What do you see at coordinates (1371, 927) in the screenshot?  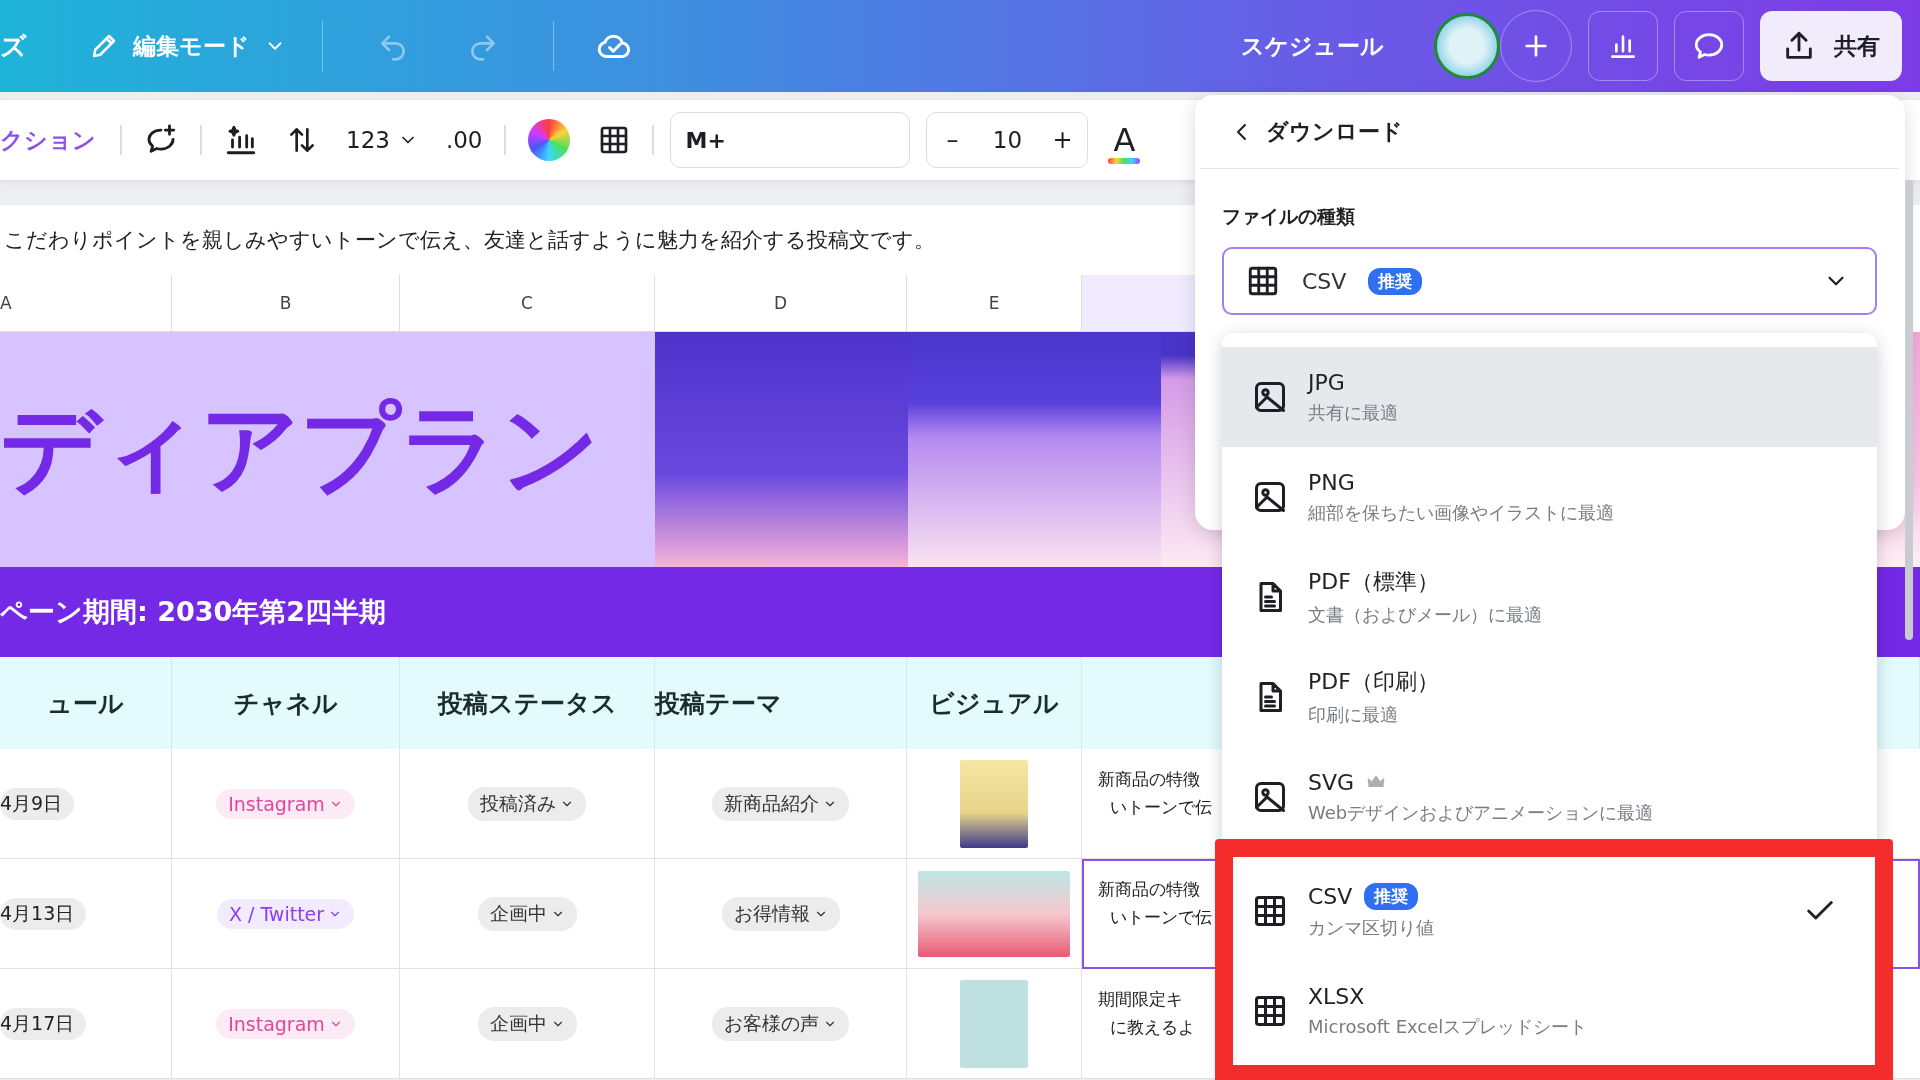 I see `option-description: カンマ区切り値` at bounding box center [1371, 927].